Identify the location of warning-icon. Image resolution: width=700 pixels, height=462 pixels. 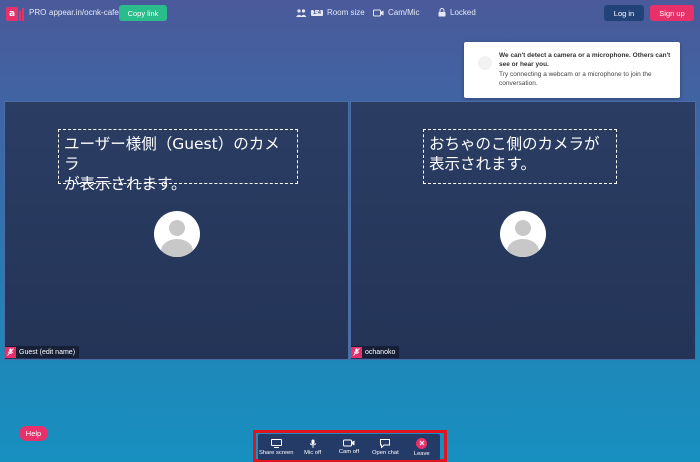
(485, 63).